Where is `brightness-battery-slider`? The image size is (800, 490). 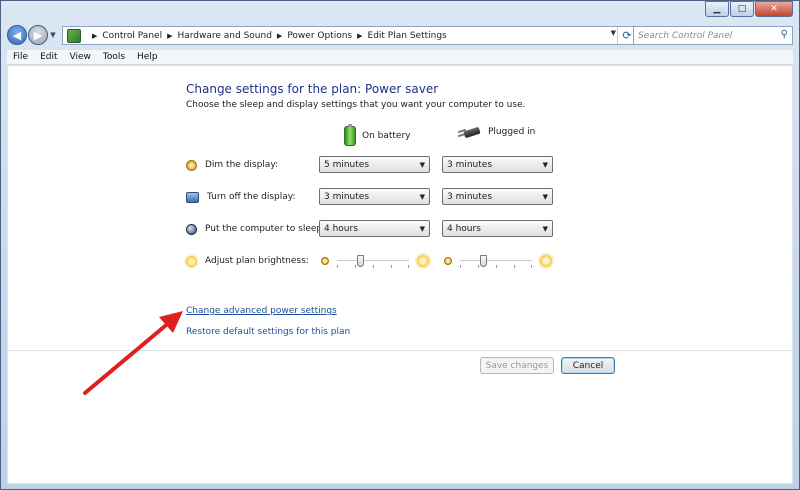 brightness-battery-slider is located at coordinates (375, 261).